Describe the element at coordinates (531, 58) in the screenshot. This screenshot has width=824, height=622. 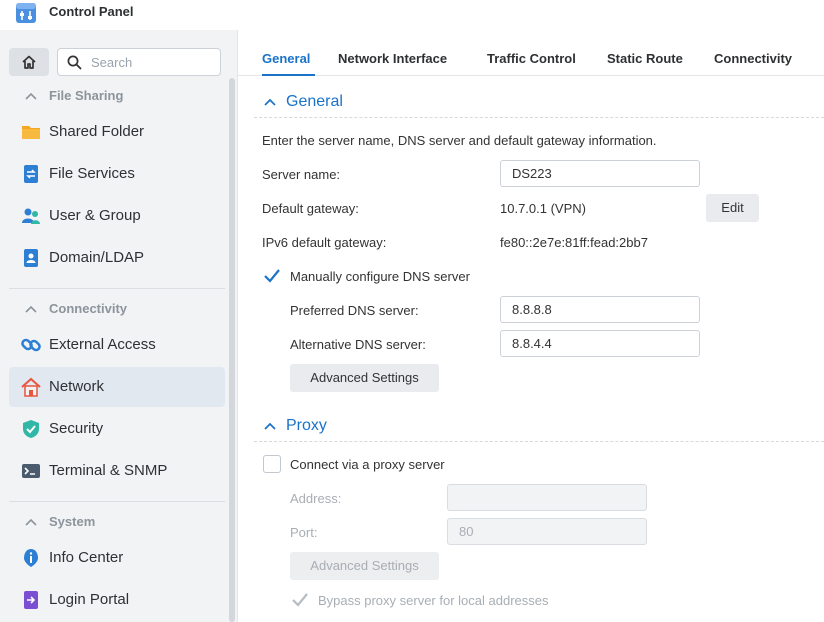
I see `tab-traffic-control: Traffic Control` at that location.